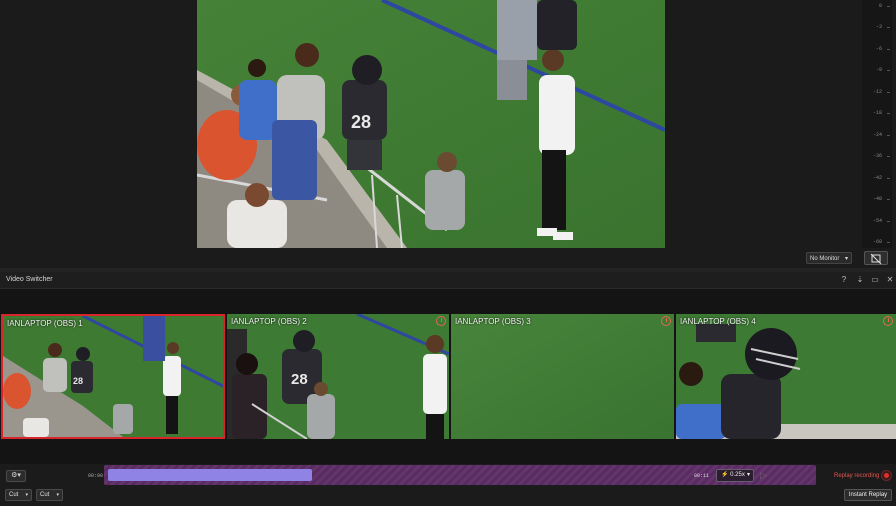 This screenshot has height=506, width=896. Describe the element at coordinates (877, 199) in the screenshot. I see `audio-meter-tick: -48` at that location.